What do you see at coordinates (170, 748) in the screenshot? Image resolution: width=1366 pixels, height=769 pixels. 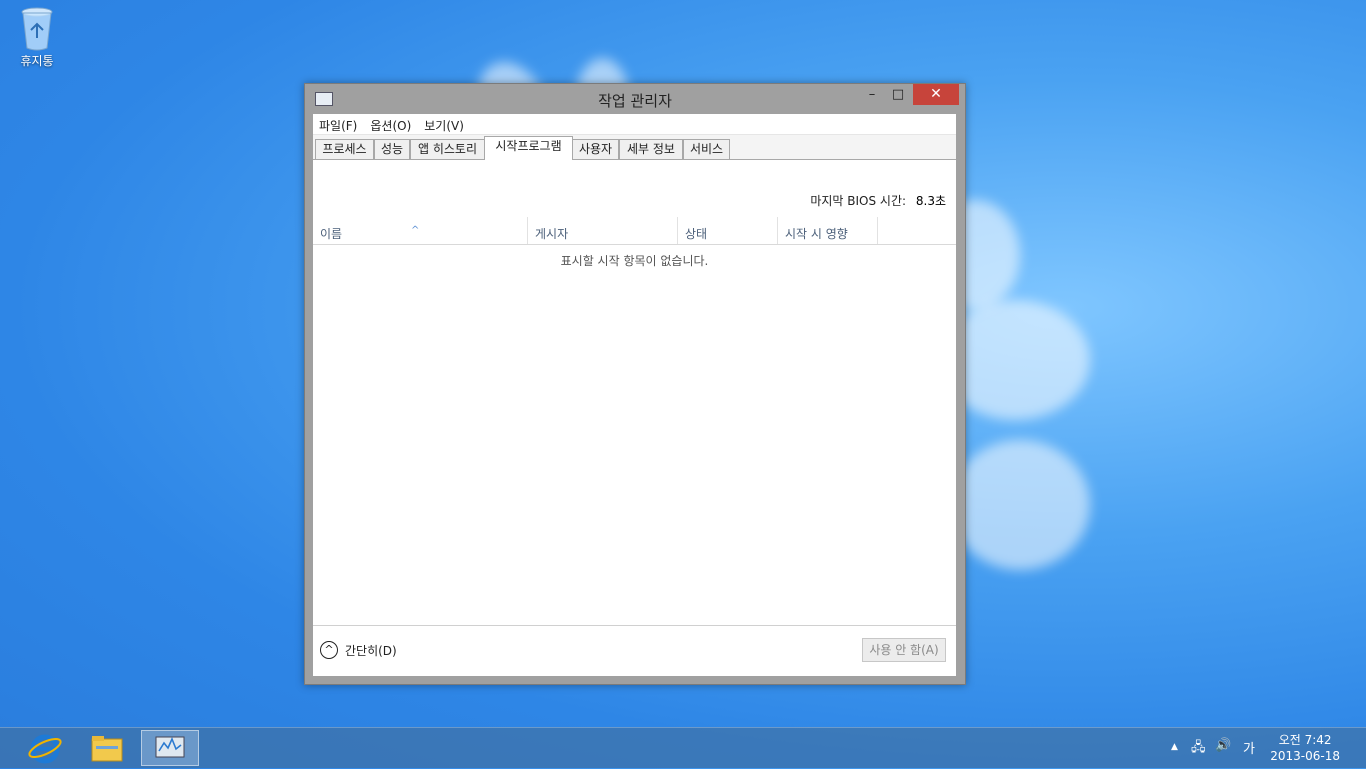 I see `task-manager-icon` at bounding box center [170, 748].